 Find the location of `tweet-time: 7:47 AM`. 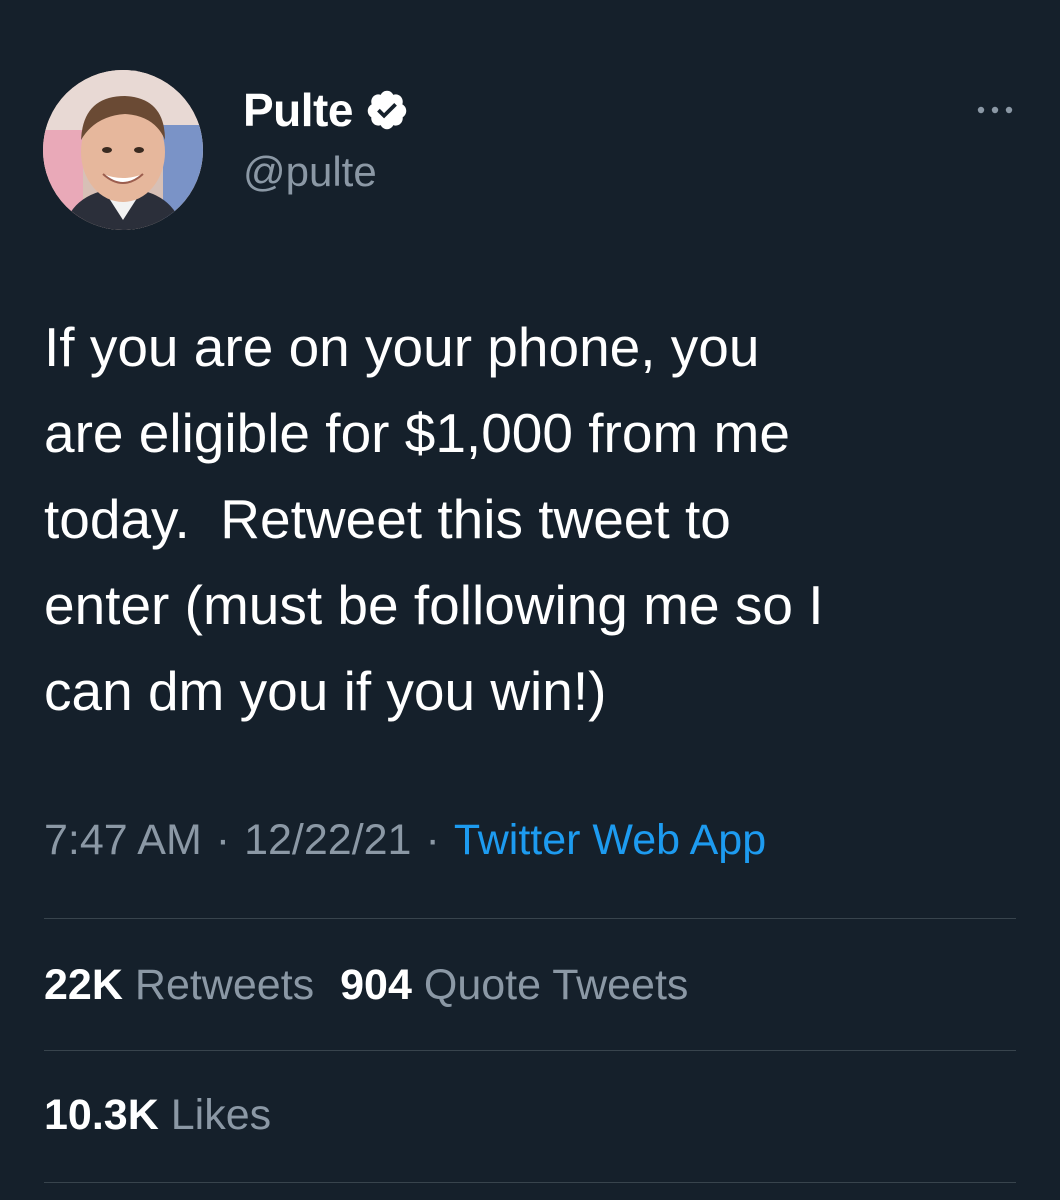

tweet-time: 7:47 AM is located at coordinates (123, 840).